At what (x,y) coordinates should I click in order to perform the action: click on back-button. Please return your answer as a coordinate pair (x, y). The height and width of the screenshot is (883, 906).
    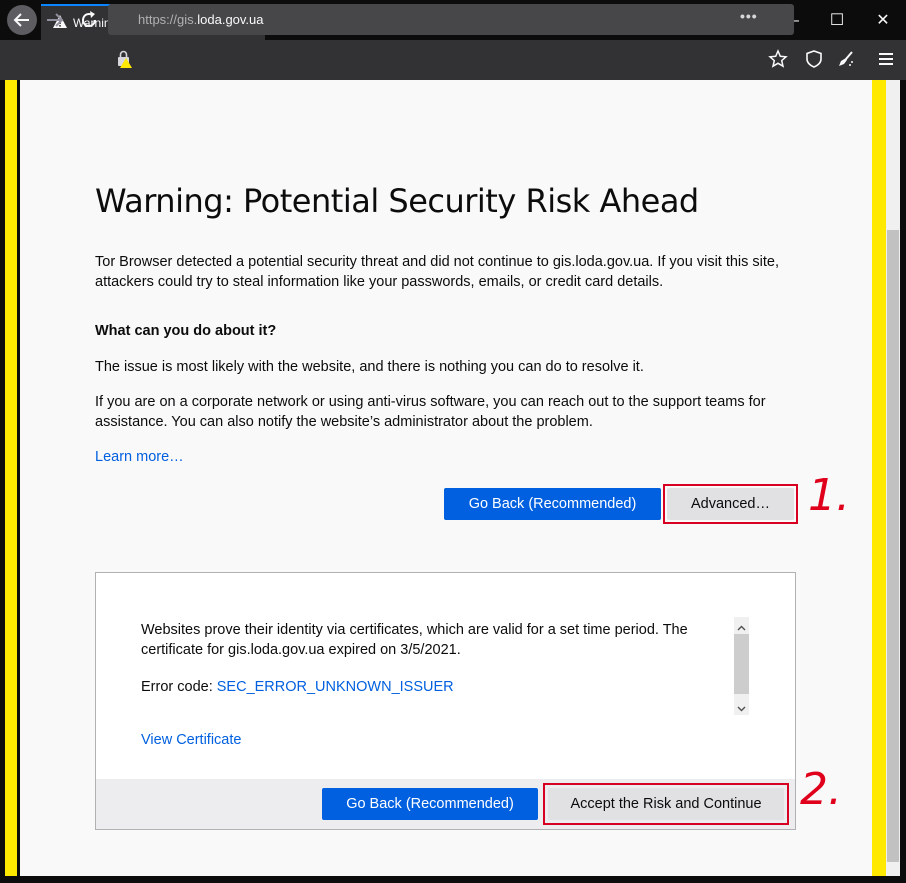
    Looking at the image, I should click on (22, 20).